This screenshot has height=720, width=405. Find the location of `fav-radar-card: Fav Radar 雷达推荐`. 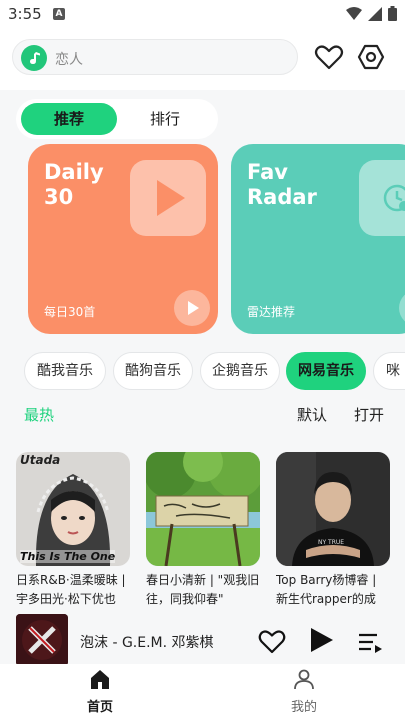

fav-radar-card: Fav Radar 雷达推荐 is located at coordinates (318, 239).